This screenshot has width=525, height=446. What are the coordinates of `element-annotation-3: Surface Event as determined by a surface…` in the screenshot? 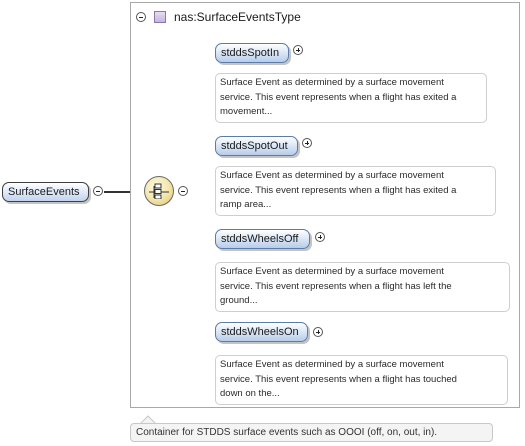 It's located at (362, 287).